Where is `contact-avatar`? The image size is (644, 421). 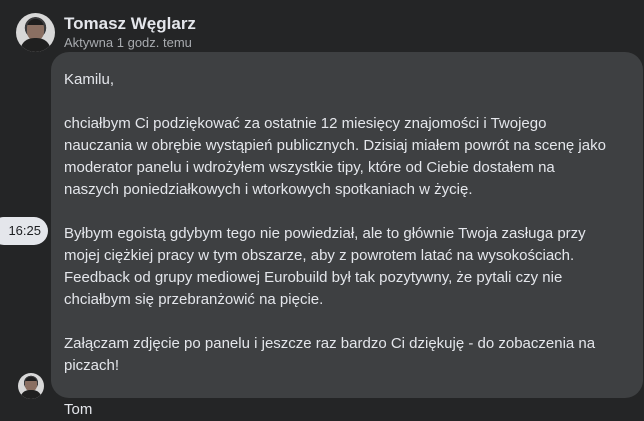 contact-avatar is located at coordinates (35, 32).